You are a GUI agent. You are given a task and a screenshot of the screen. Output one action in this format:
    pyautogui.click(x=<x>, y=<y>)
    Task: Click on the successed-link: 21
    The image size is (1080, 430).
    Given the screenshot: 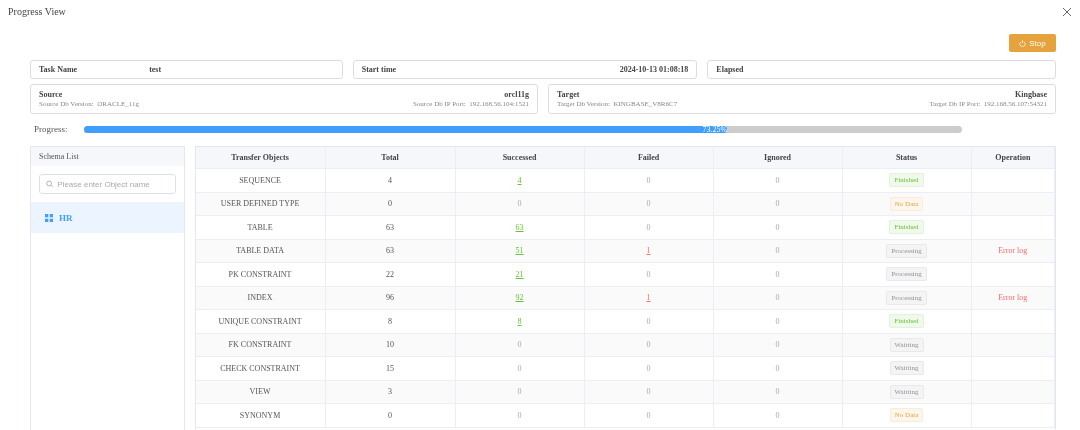 What is the action you would take?
    pyautogui.click(x=519, y=274)
    